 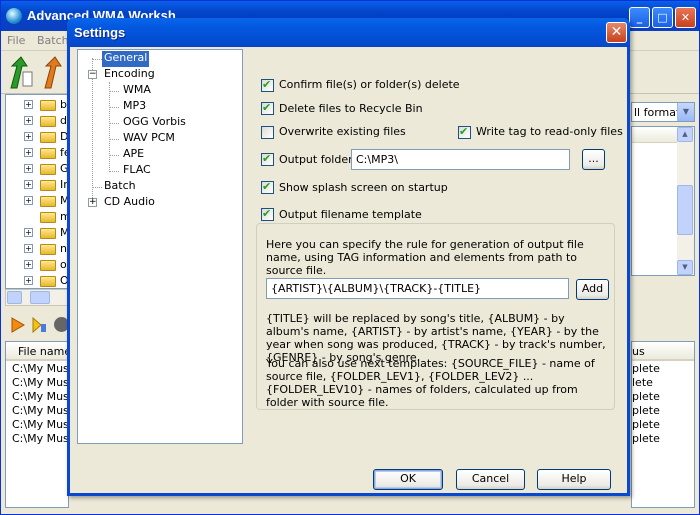 I want to click on help-button: Help, so click(x=574, y=479).